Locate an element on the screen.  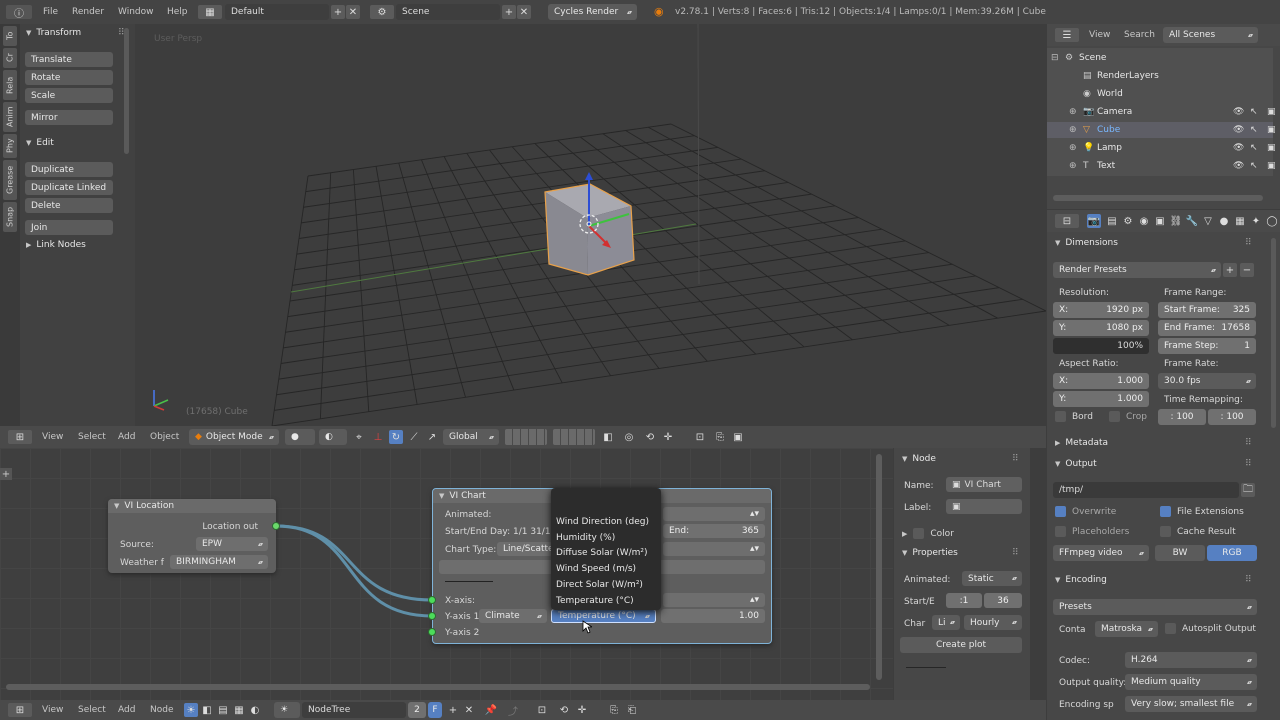
properties-editor-icon: ⊟ is located at coordinates (1067, 221).